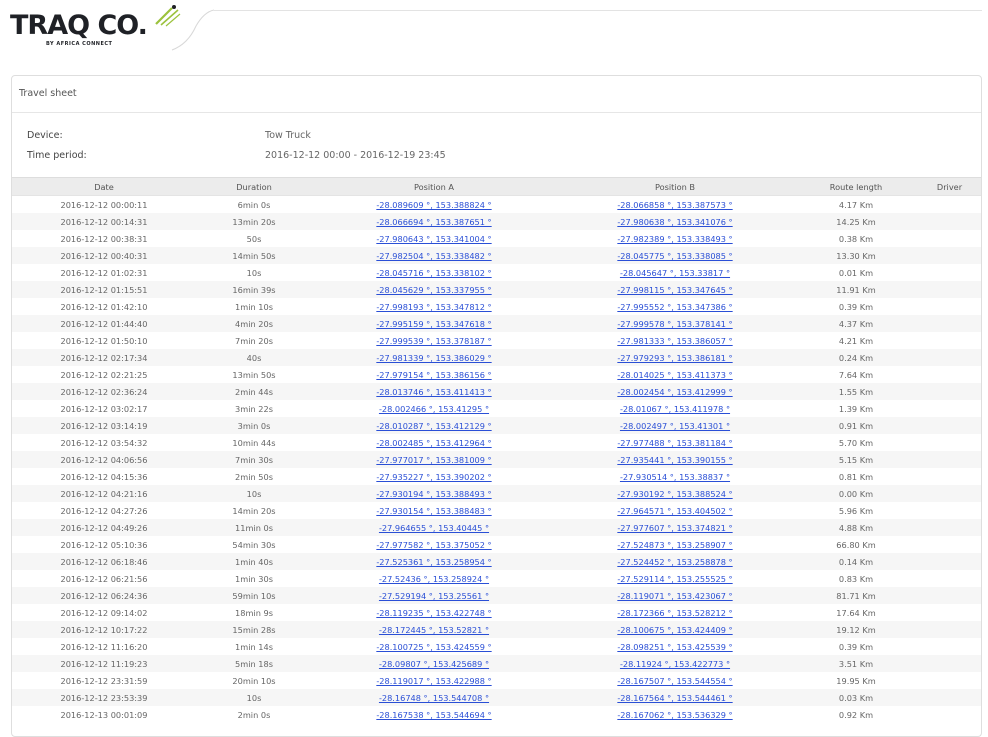 The image size is (988, 737). Describe the element at coordinates (434, 664) in the screenshot. I see `position-a-link: -28.09807 °, 153.425689 °` at that location.